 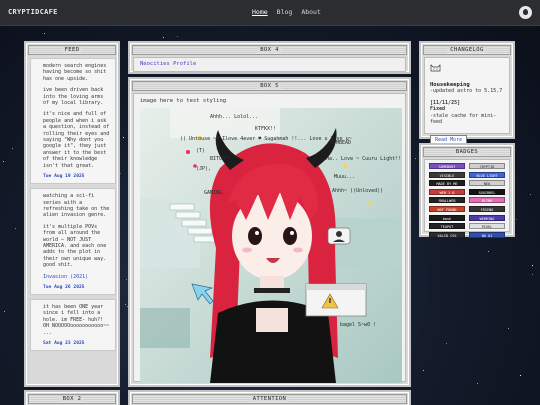 I want to click on art-text: KTFKX!!, so click(x=265, y=129).